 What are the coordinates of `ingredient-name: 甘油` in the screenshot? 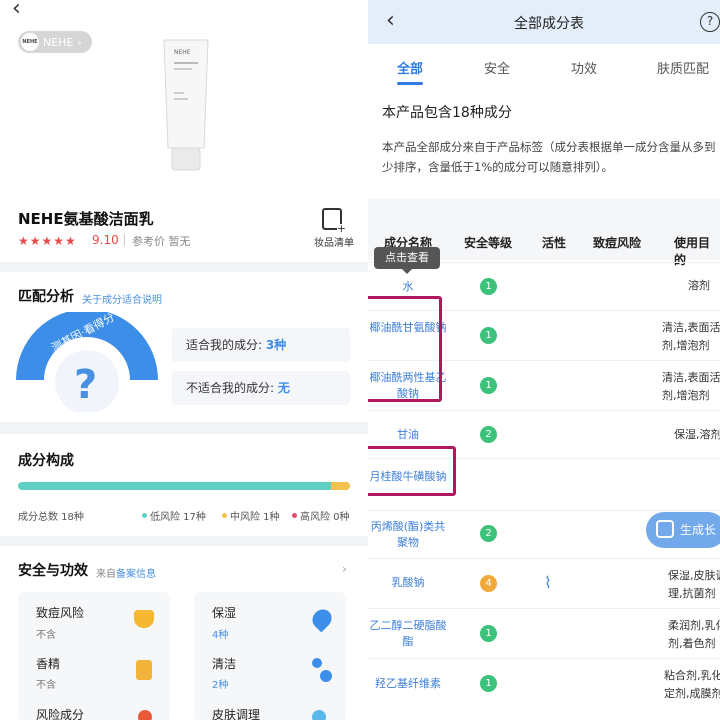 It's located at (408, 435).